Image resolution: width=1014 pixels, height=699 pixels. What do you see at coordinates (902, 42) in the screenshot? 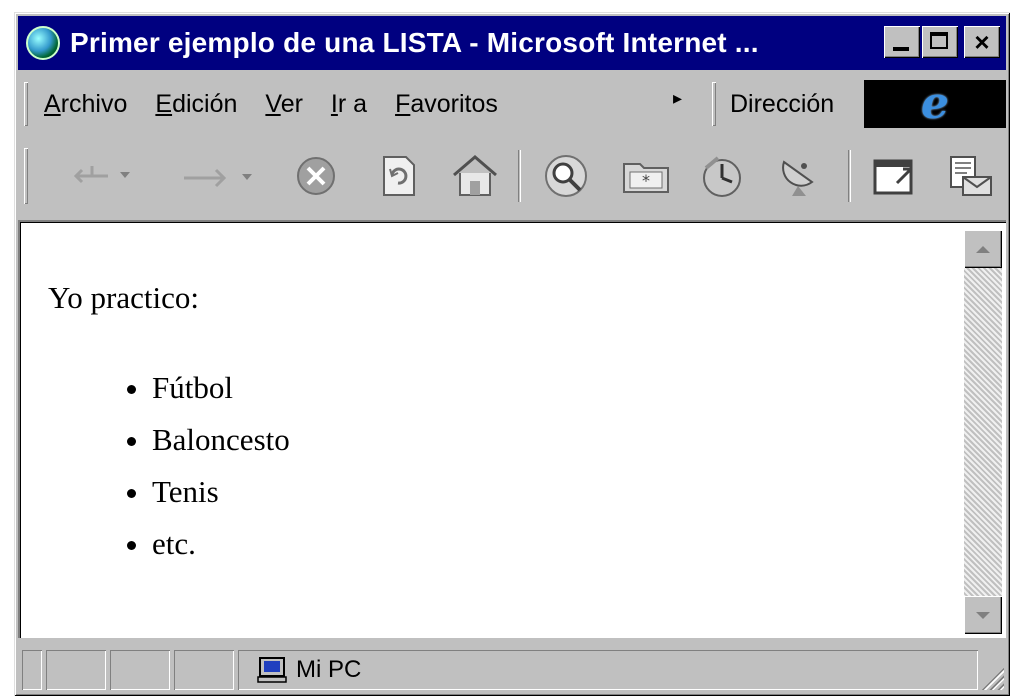
I see `minimize-button` at bounding box center [902, 42].